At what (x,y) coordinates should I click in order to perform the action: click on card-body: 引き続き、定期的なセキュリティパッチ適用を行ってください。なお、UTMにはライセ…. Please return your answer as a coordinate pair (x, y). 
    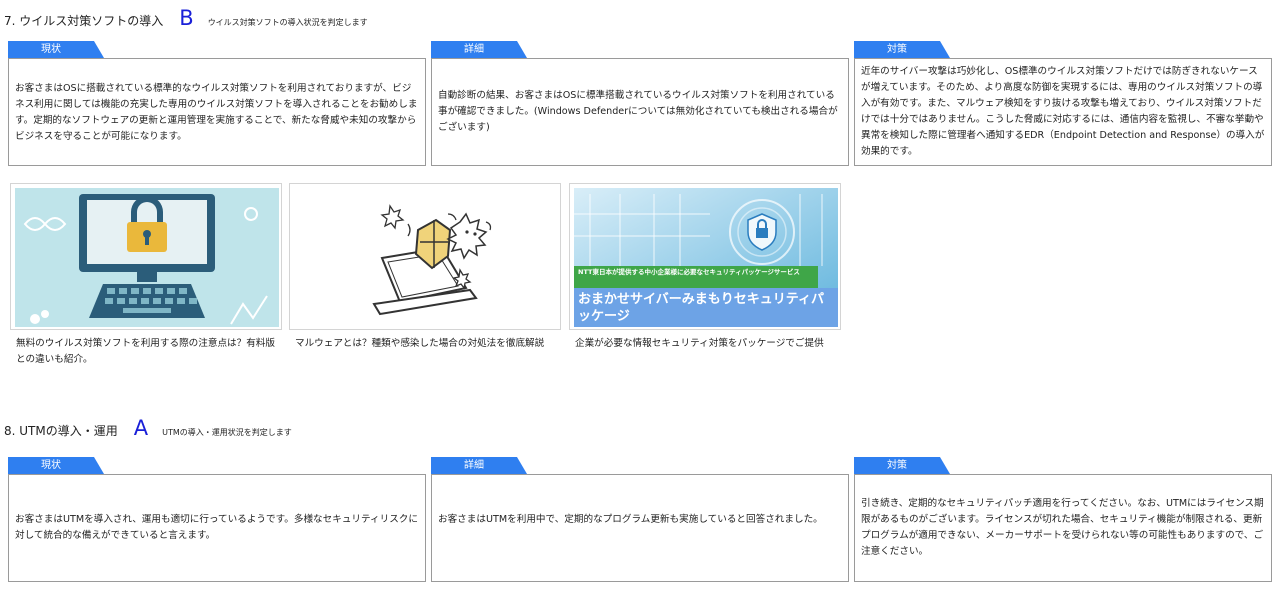
    Looking at the image, I should click on (1063, 528).